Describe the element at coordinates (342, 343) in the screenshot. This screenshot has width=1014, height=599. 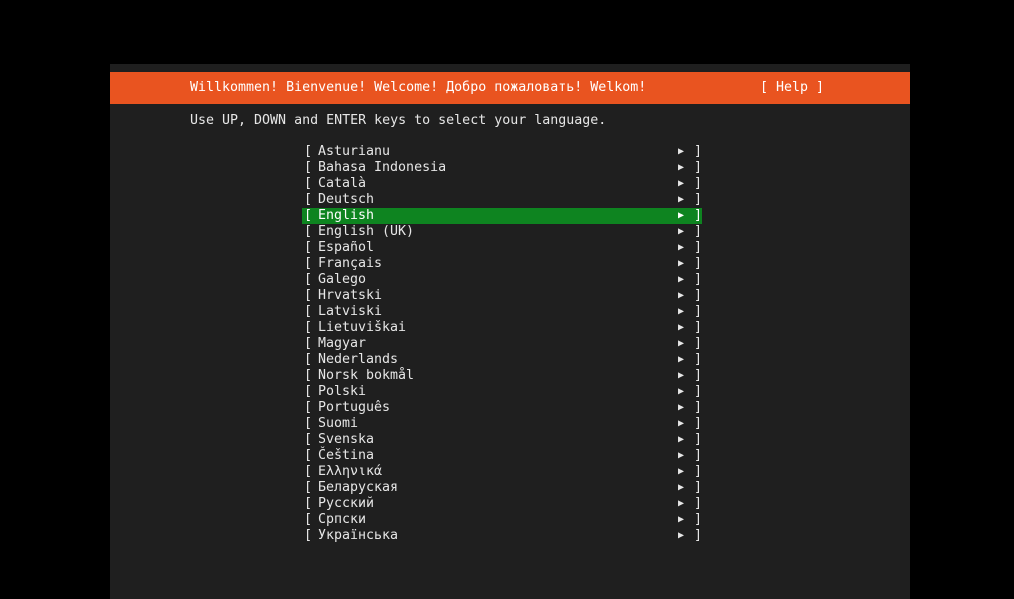
I see `language-option-label: Magyar` at that location.